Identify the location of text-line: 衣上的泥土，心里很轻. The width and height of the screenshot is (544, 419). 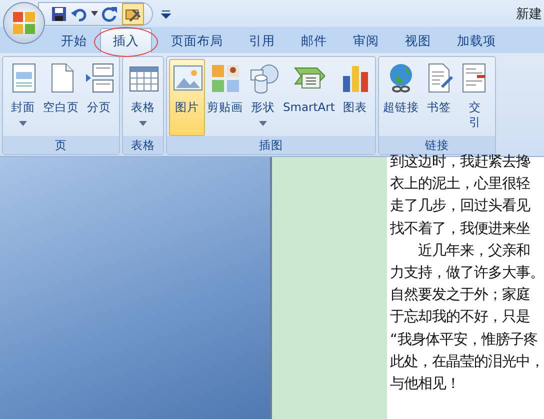
(460, 184).